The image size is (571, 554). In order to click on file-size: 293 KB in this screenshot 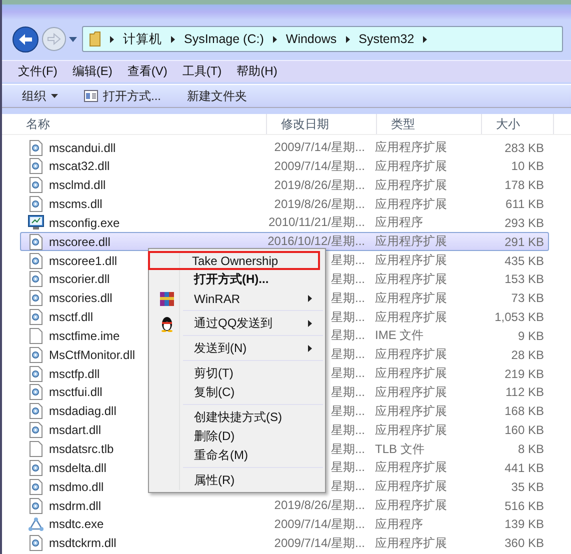, I will do `click(524, 223)`.